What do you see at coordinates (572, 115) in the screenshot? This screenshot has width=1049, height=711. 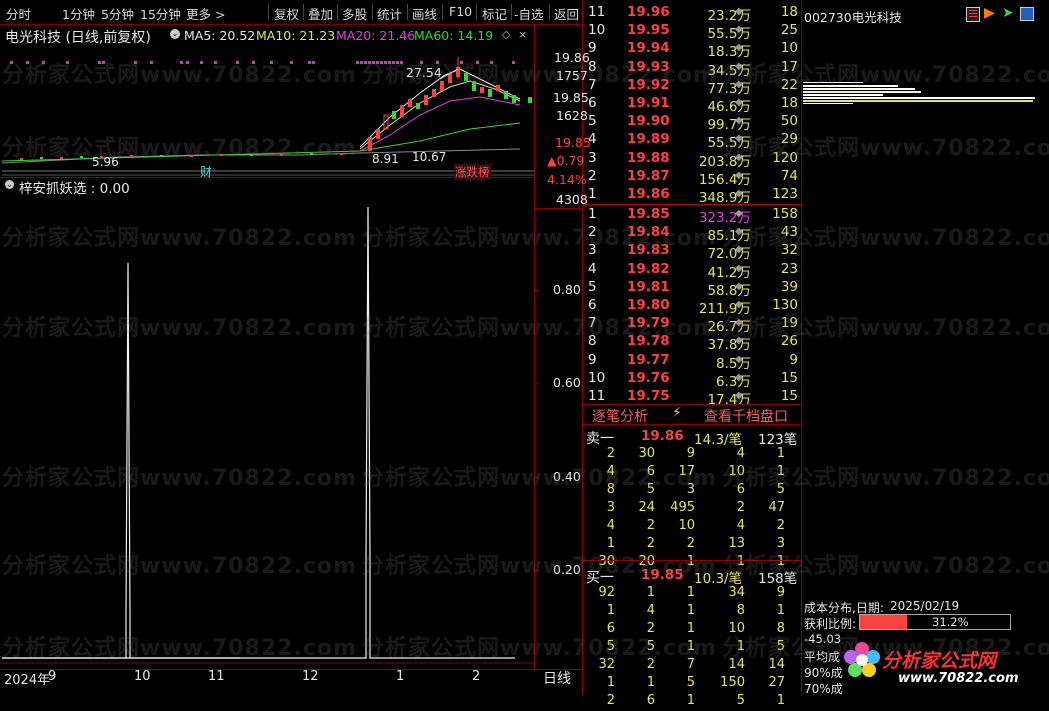 I see `axis-mid-volume: 1628` at bounding box center [572, 115].